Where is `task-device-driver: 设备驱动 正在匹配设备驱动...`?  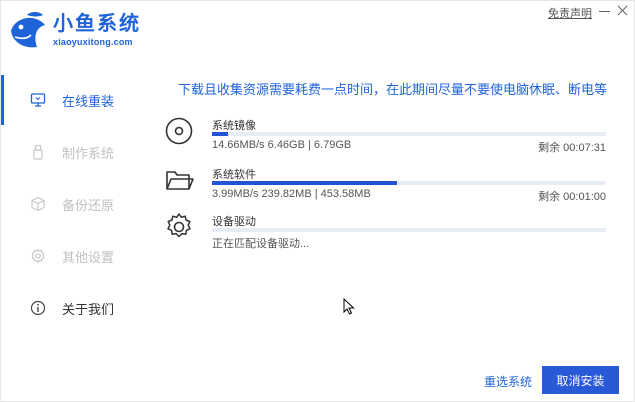
task-device-driver: 设备驱动 正在匹配设备驱动... is located at coordinates (385, 231).